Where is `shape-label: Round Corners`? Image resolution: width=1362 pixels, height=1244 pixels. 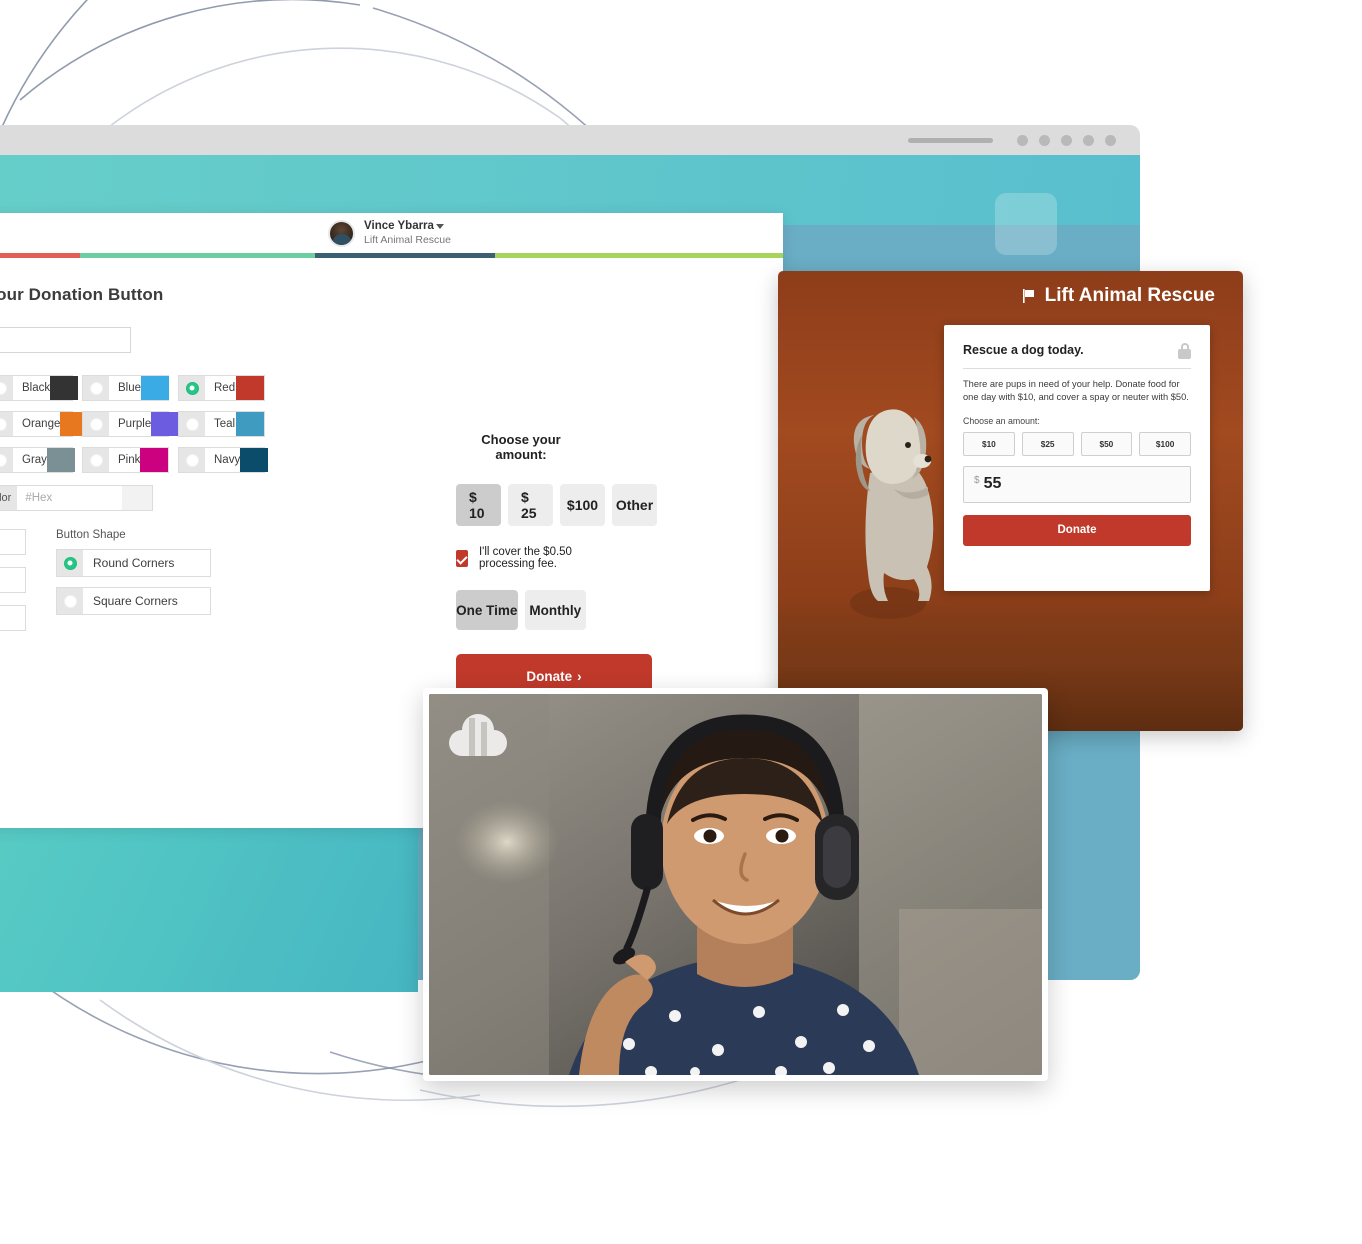
shape-label: Round Corners is located at coordinates (134, 563).